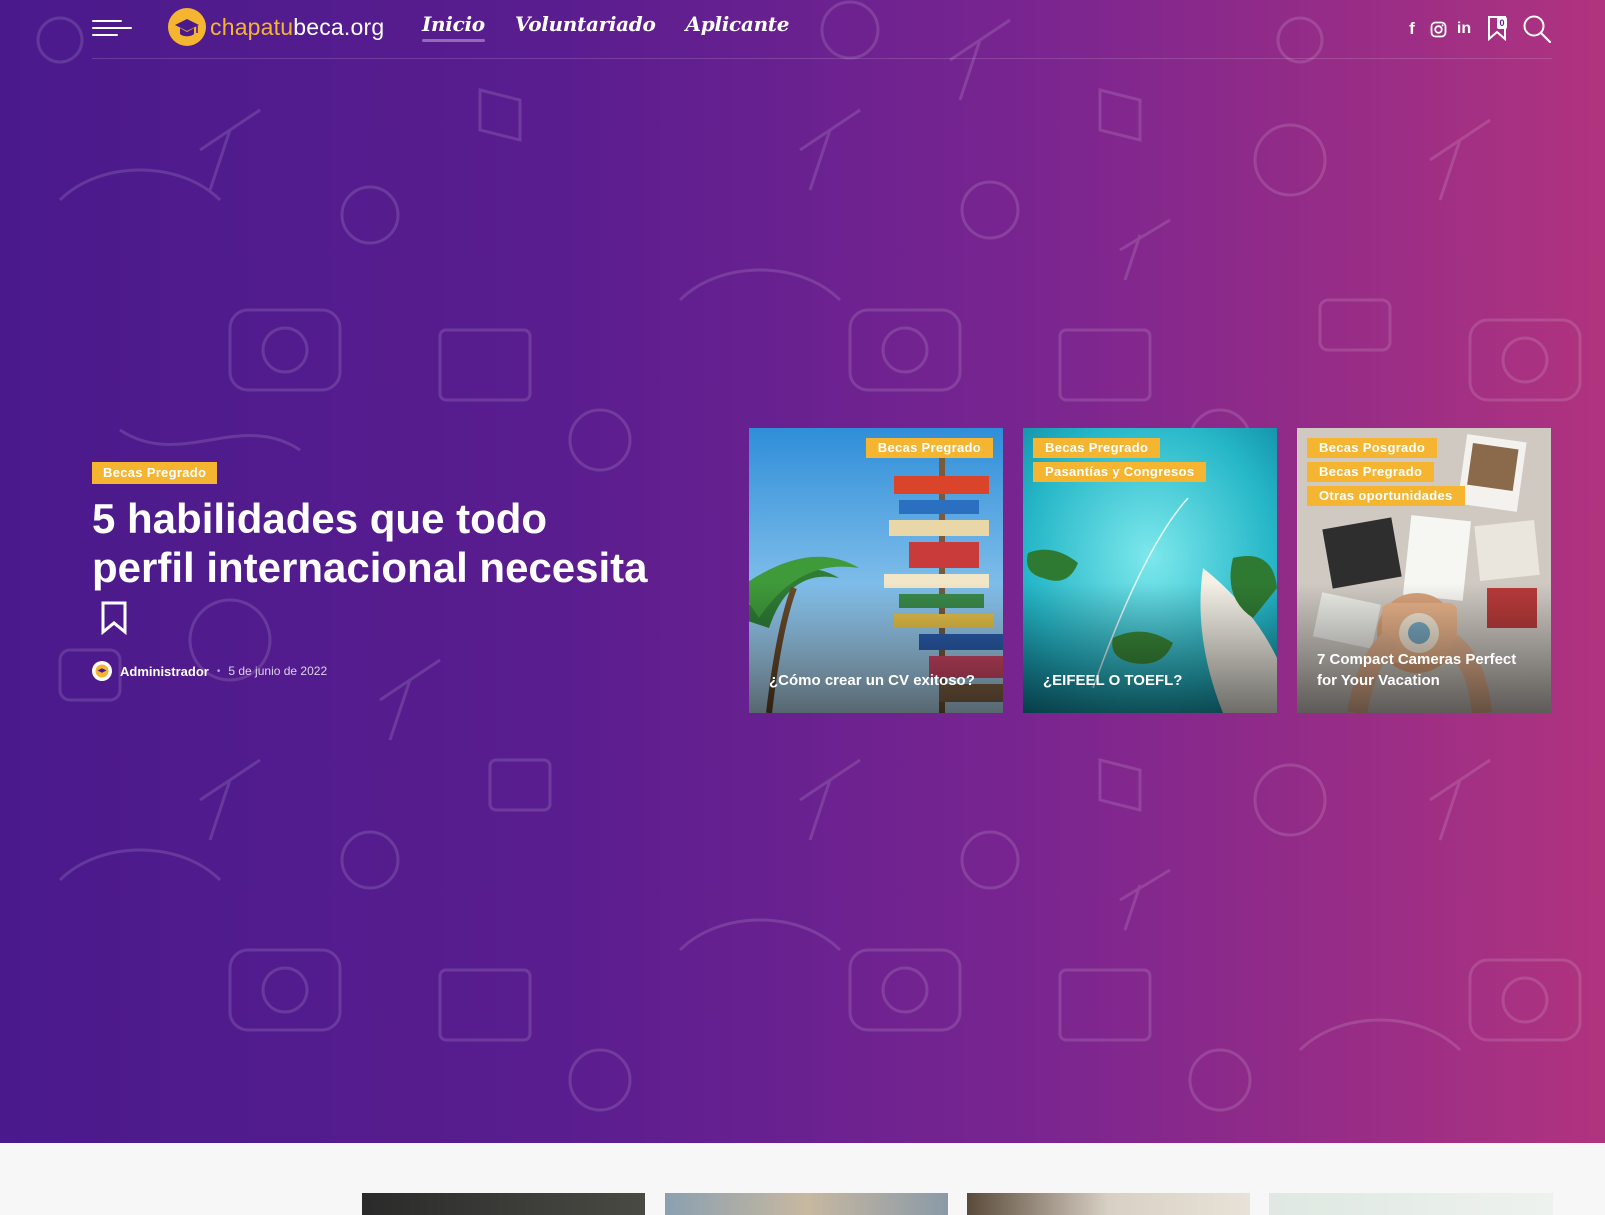 This screenshot has height=1215, width=1605. Describe the element at coordinates (1120, 472) in the screenshot. I see `card-category-tag: Pasantías y Congresos` at that location.